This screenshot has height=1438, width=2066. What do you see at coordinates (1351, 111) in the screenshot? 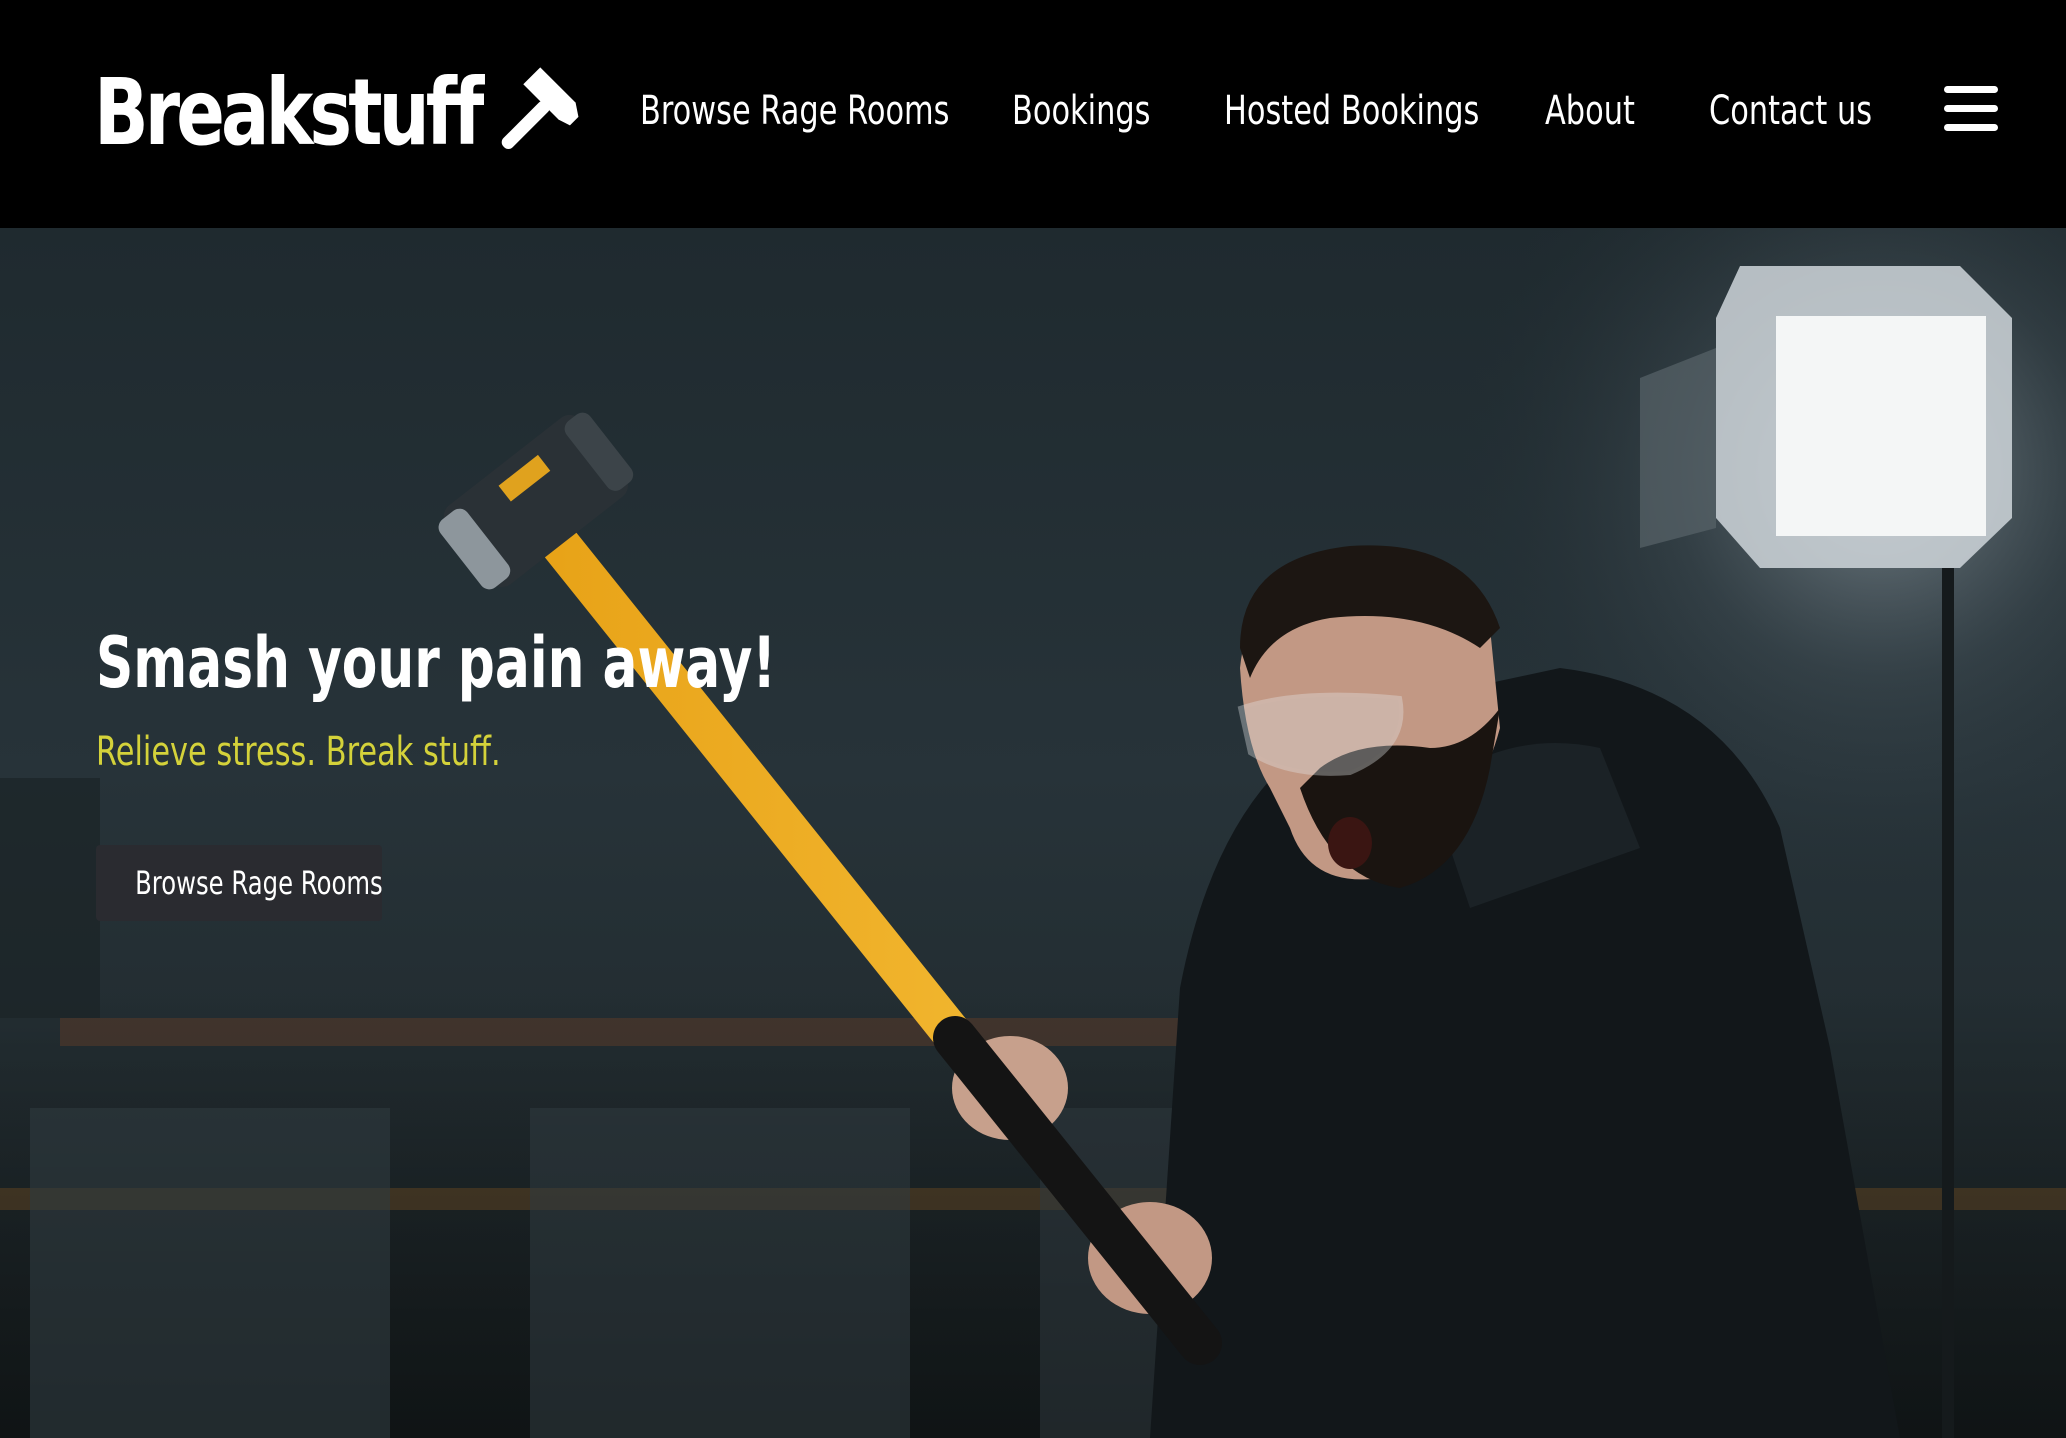
I see `nav-hosted-bookings: Hosted Bookings` at bounding box center [1351, 111].